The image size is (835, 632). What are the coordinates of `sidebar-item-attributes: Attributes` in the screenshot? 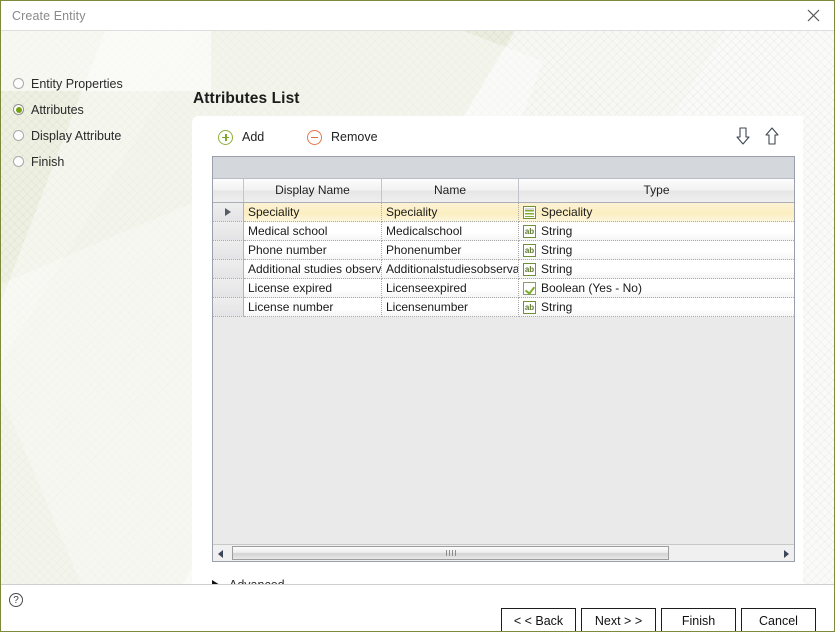 It's located at (98, 110).